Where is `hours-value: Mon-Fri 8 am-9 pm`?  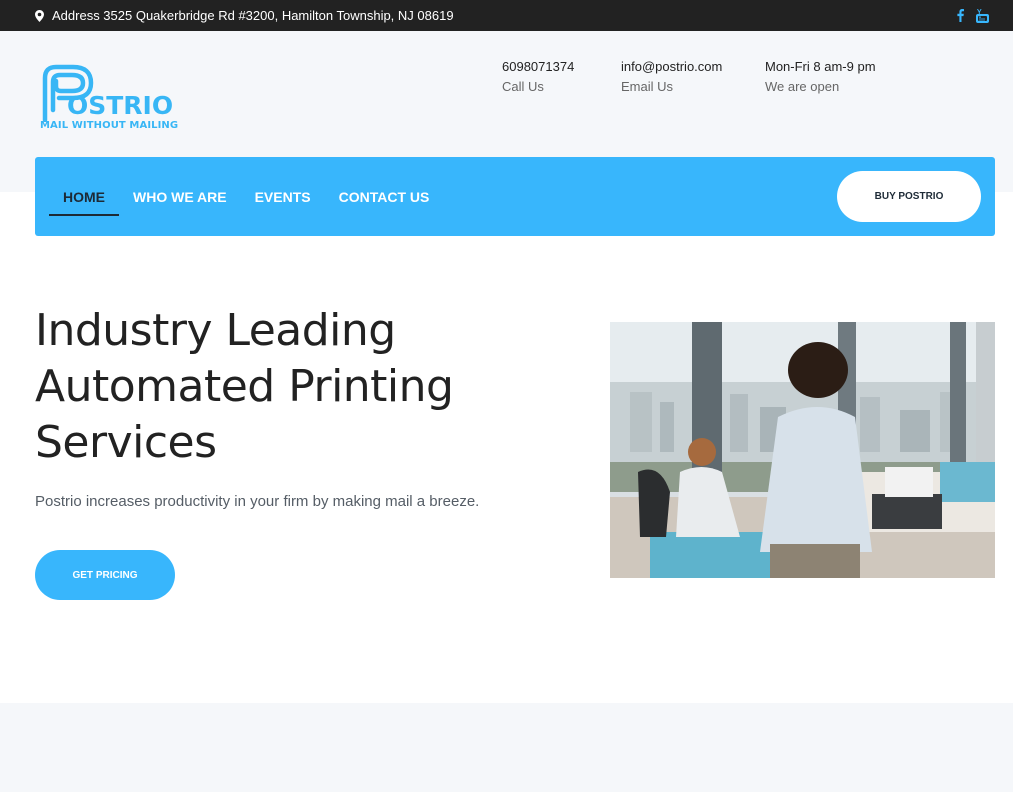
hours-value: Mon-Fri 8 am-9 pm is located at coordinates (820, 66).